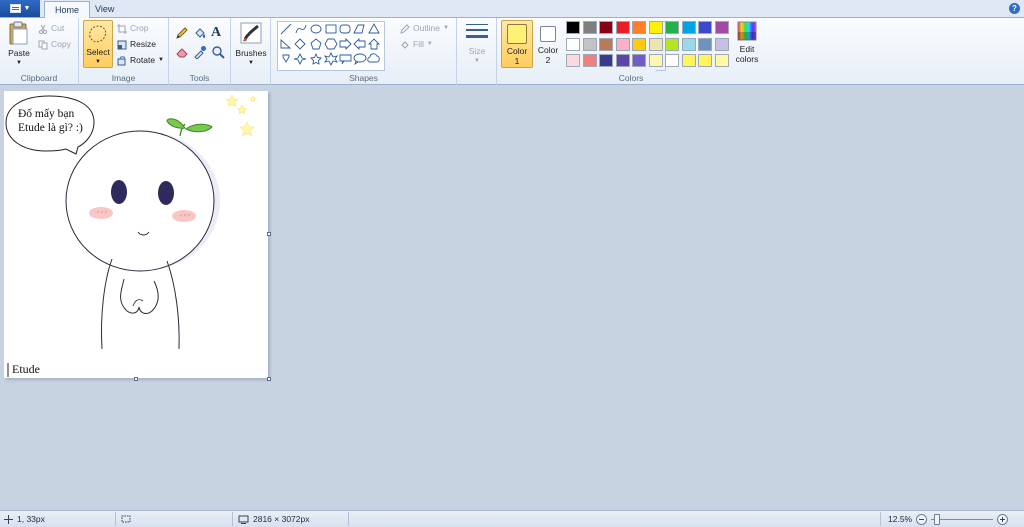  Describe the element at coordinates (199, 78) in the screenshot. I see `tools-group-label: Tools` at that location.